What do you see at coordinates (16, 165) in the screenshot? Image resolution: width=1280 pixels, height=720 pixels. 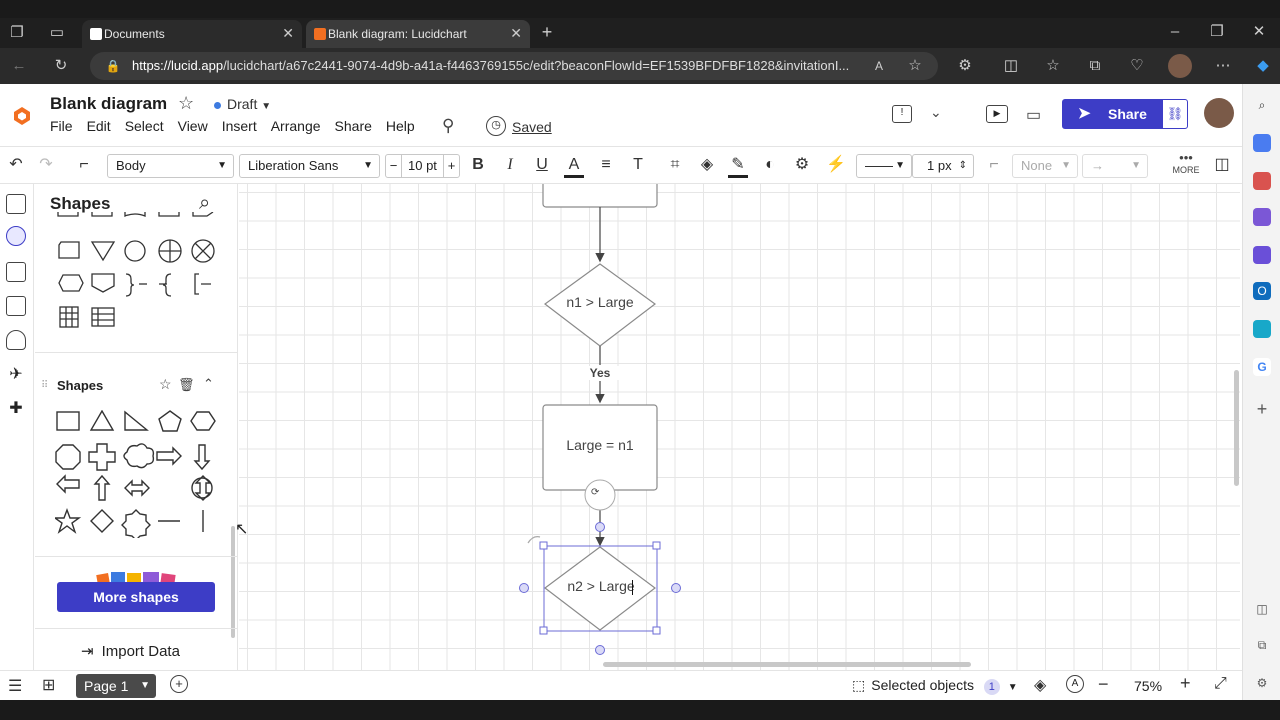 I see `undo-icon: ↶` at bounding box center [16, 165].